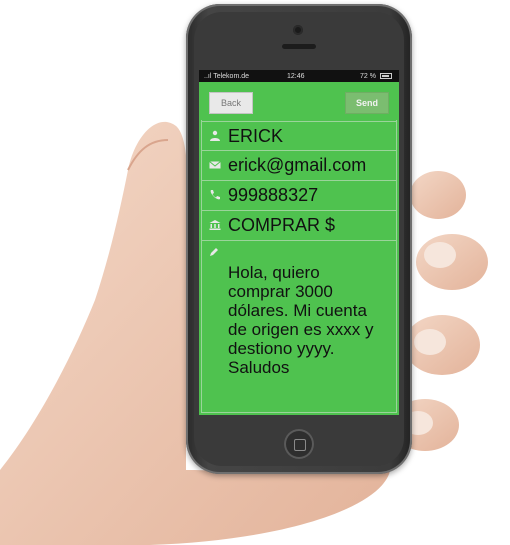 This screenshot has height=545, width=510. What do you see at coordinates (367, 103) in the screenshot?
I see `send-button: Send` at bounding box center [367, 103].